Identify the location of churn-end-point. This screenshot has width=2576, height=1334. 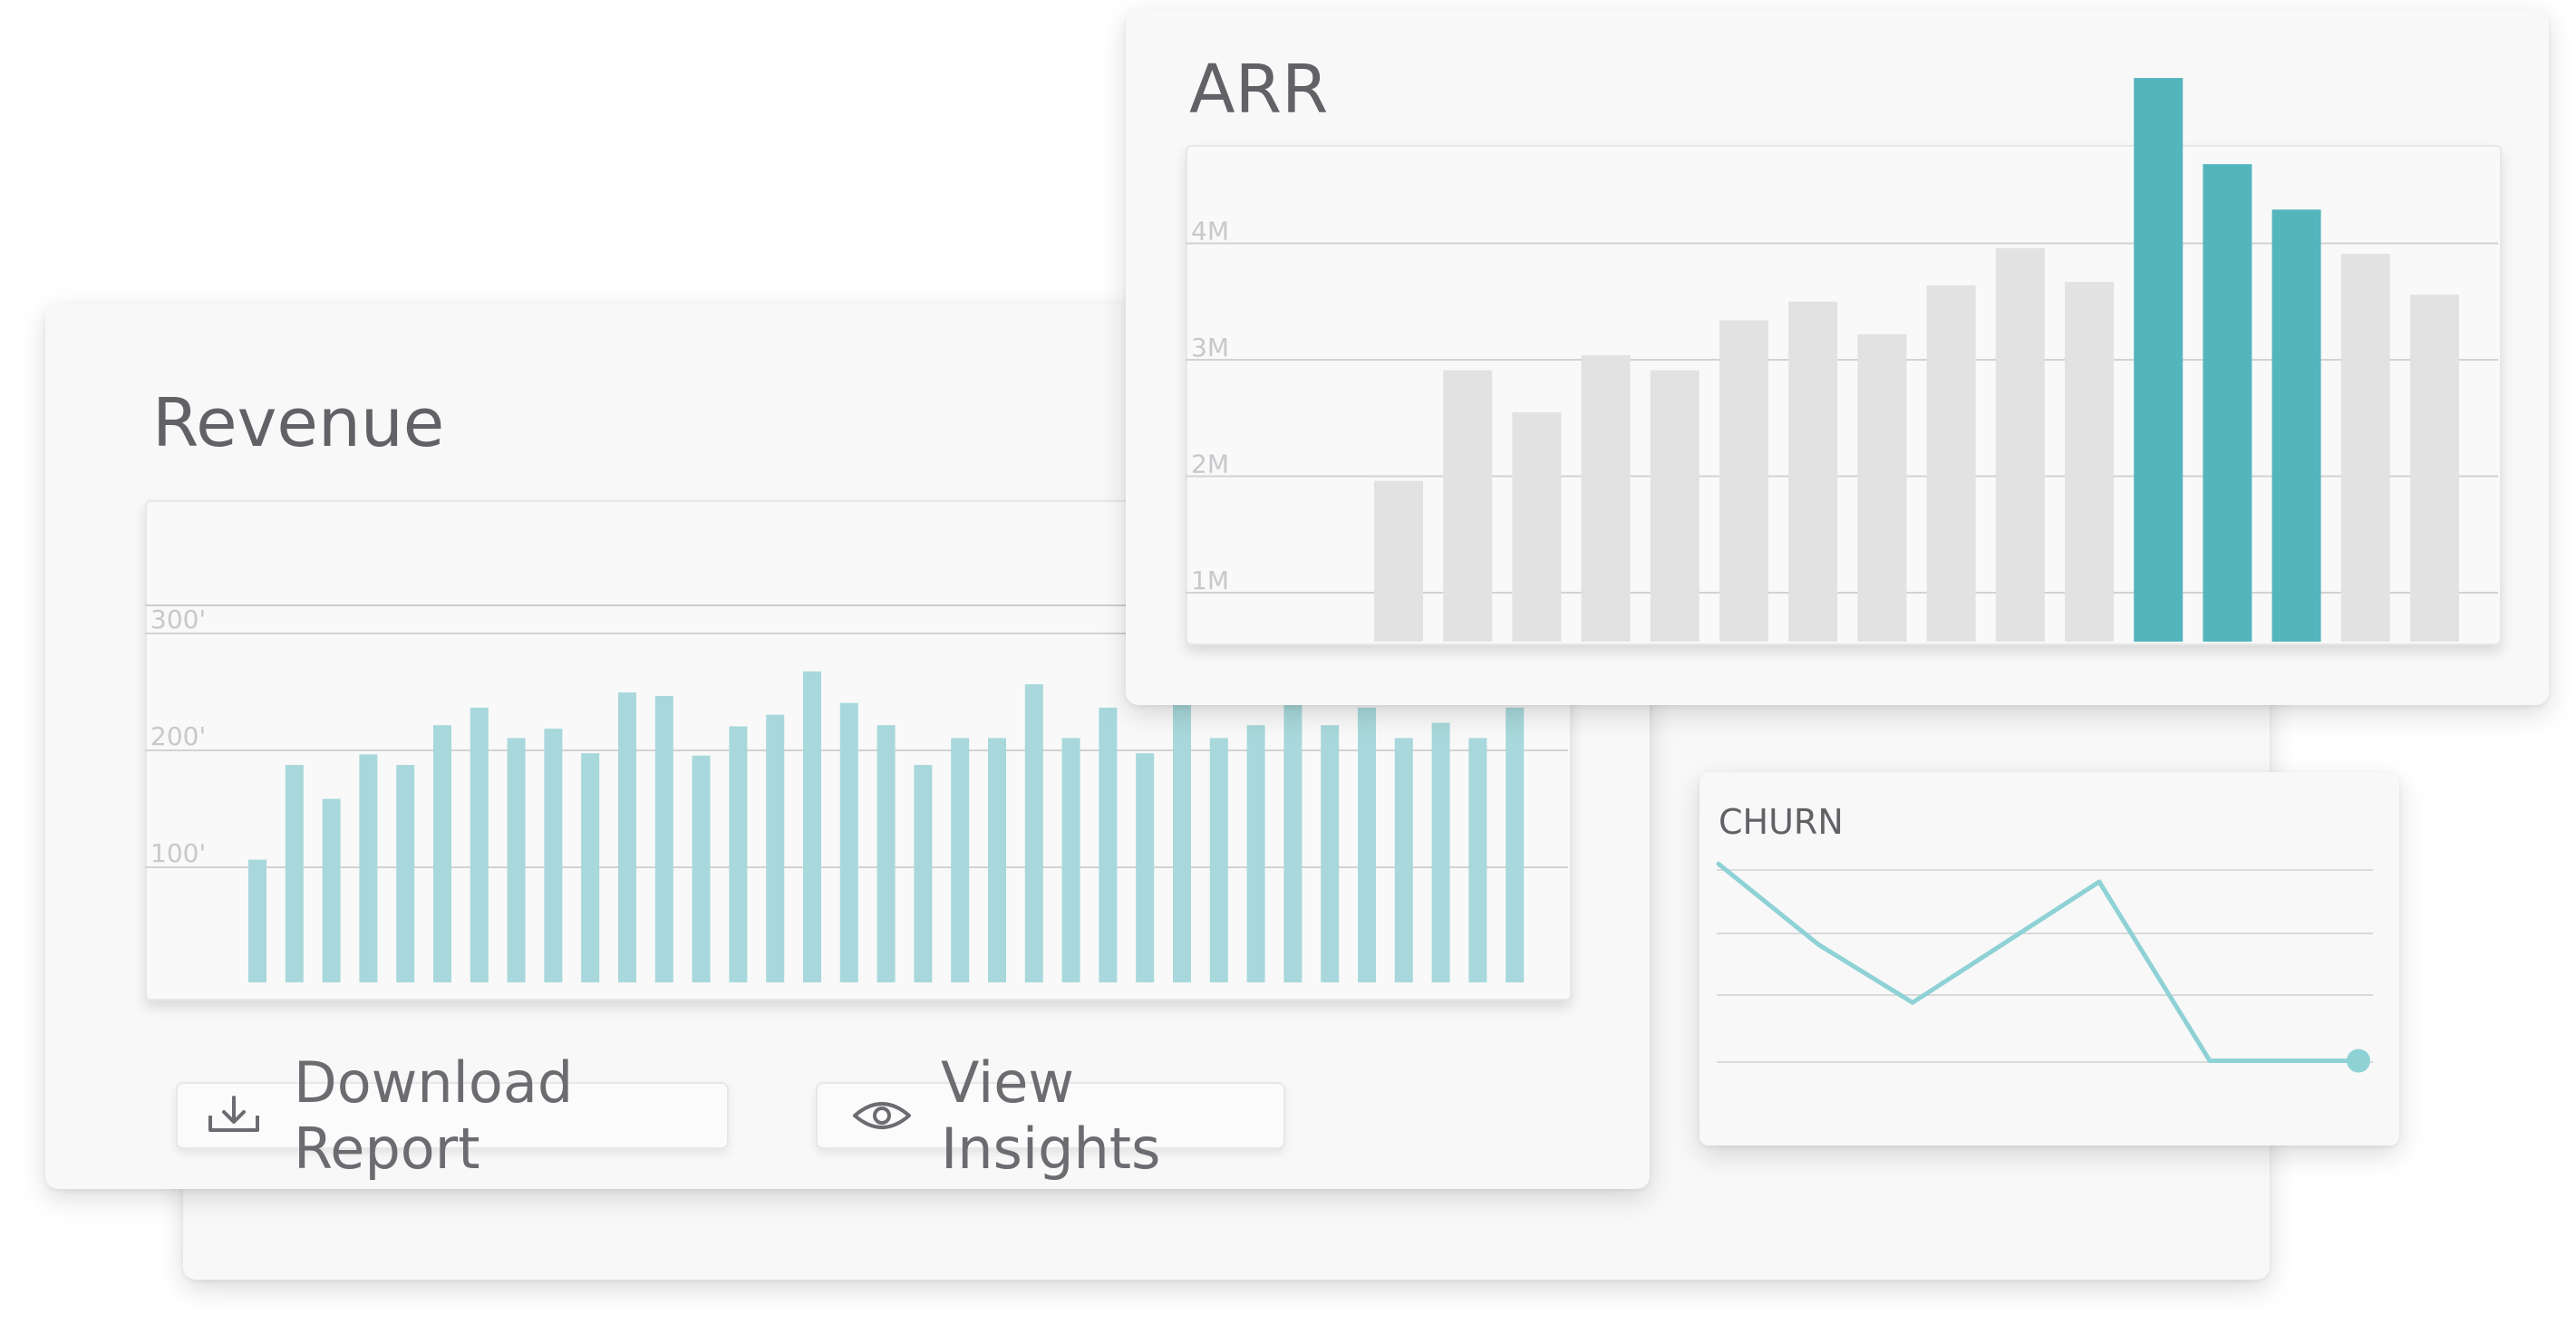
(2358, 1061).